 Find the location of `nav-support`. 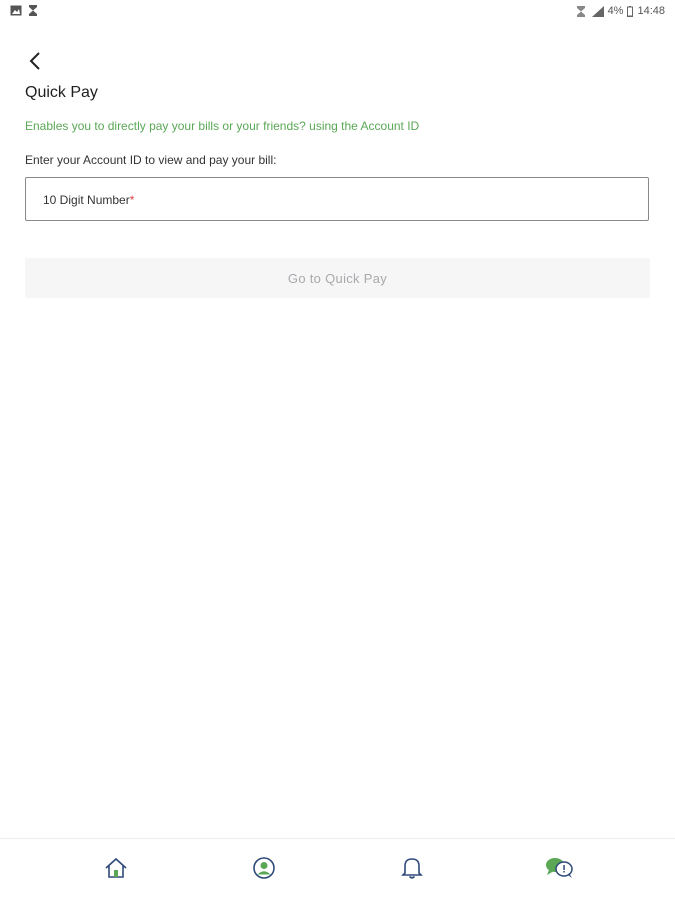

nav-support is located at coordinates (560, 870).